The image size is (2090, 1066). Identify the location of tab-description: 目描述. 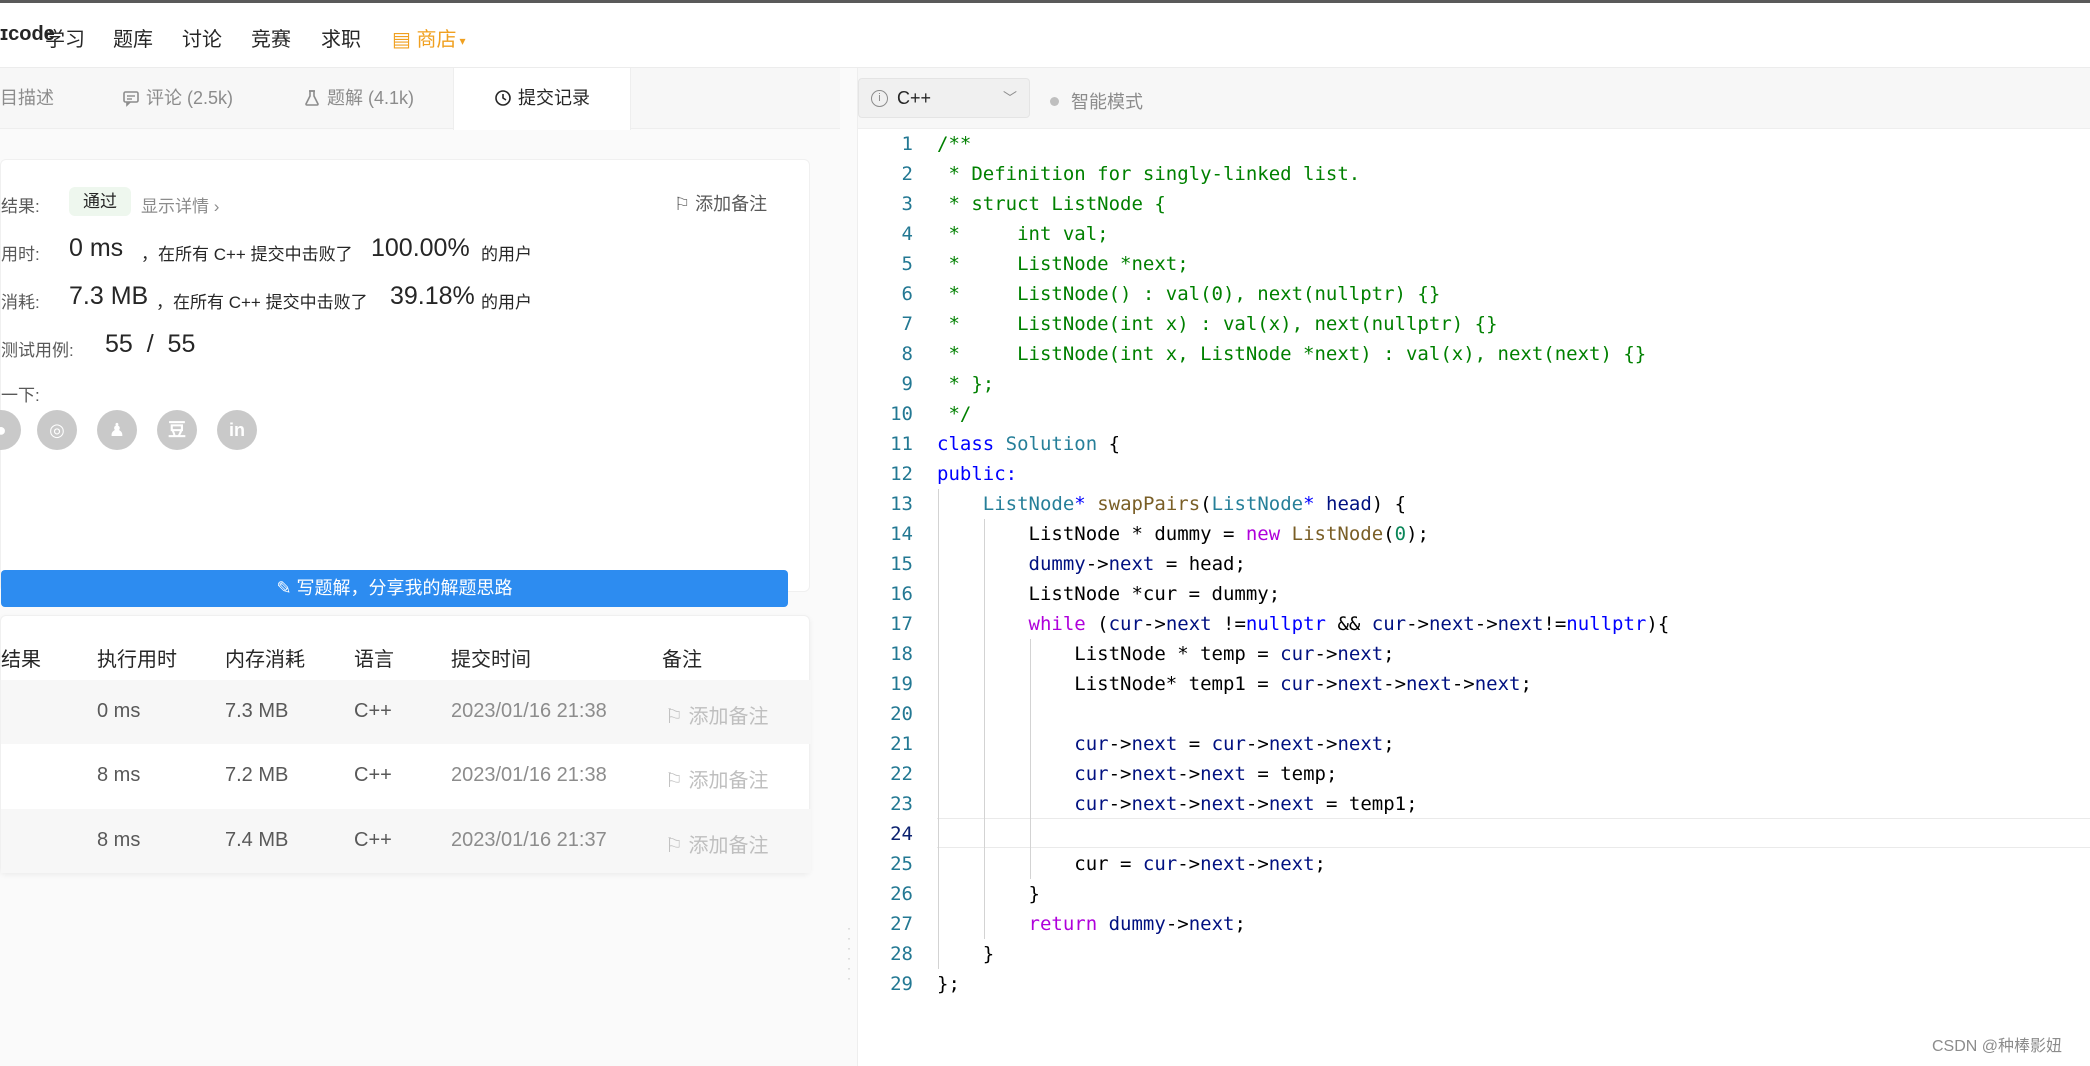
(46, 98).